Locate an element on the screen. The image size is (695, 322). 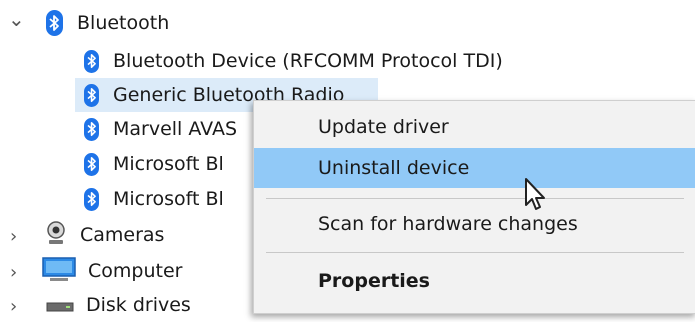
menu-item-uninstall-device: Uninstall device is located at coordinates (474, 168).